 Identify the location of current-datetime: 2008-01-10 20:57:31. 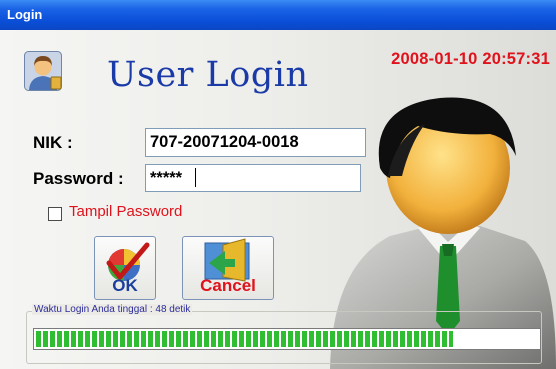
(470, 59).